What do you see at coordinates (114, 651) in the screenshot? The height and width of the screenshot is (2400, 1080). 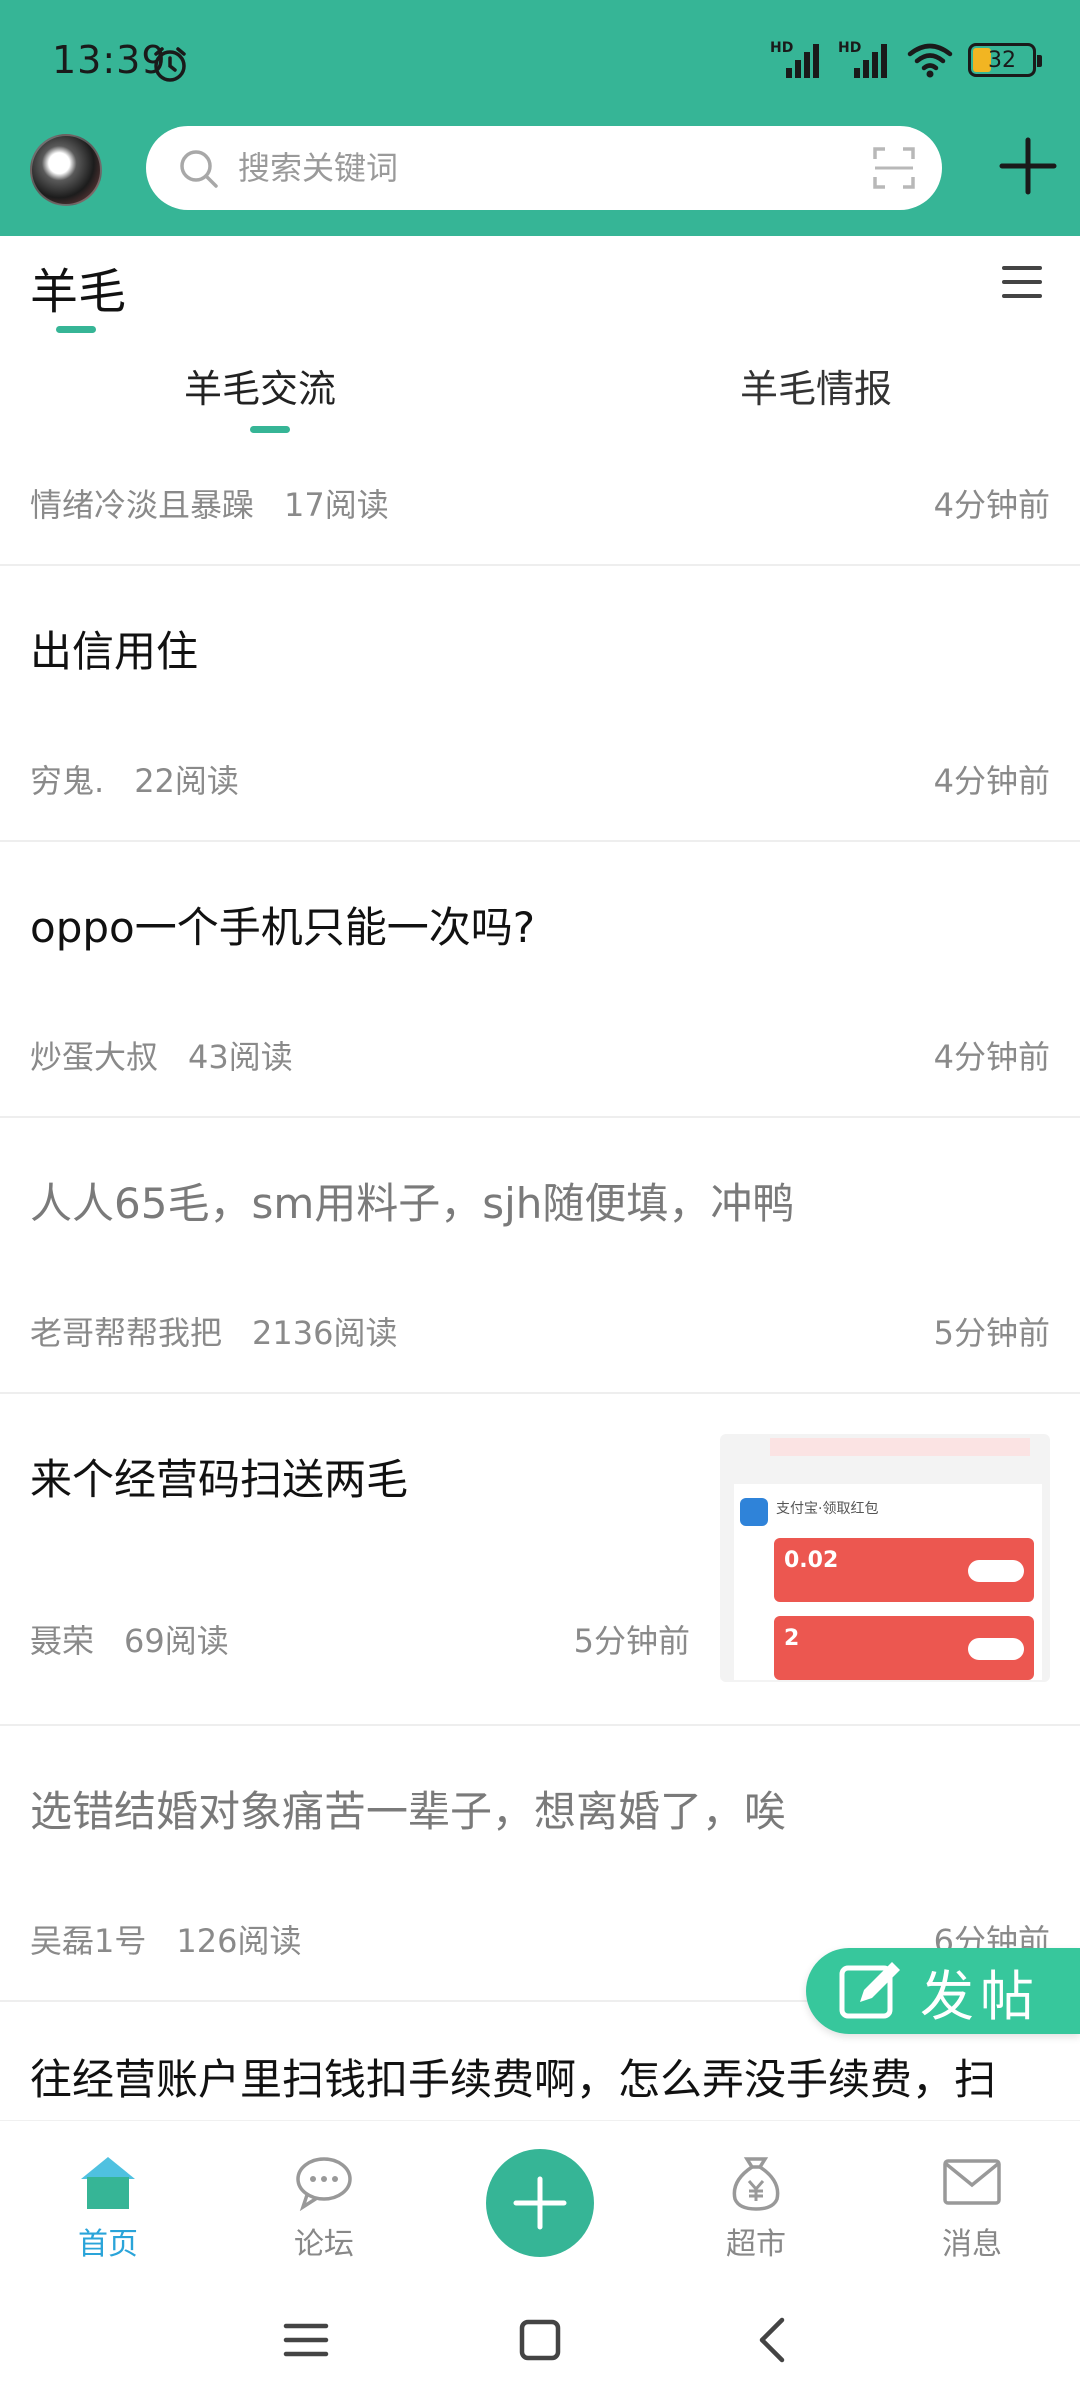 I see `post-title: 出信用住` at bounding box center [114, 651].